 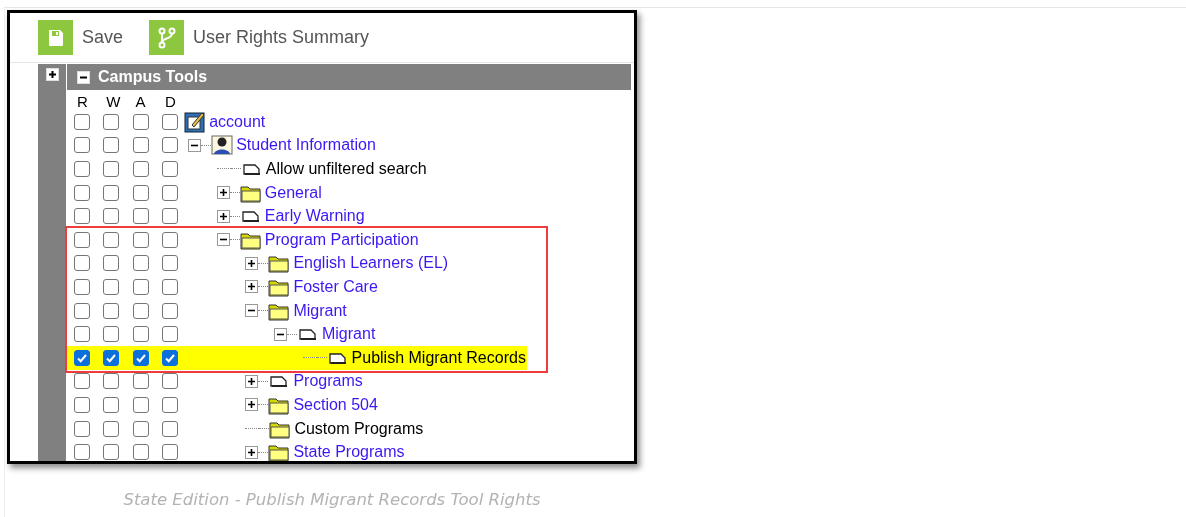 What do you see at coordinates (332, 499) in the screenshot?
I see `caption: State Edition - Publish Migrant Records Tool Rights` at bounding box center [332, 499].